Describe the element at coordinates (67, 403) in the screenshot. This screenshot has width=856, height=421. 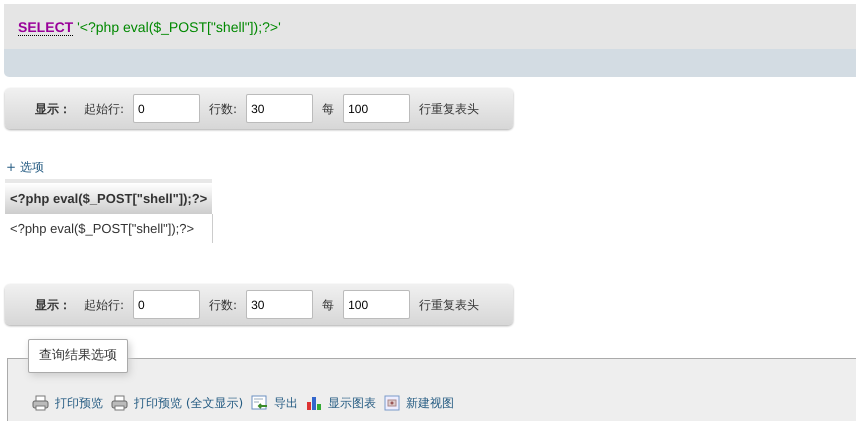
I see `action-link: 打印预览` at that location.